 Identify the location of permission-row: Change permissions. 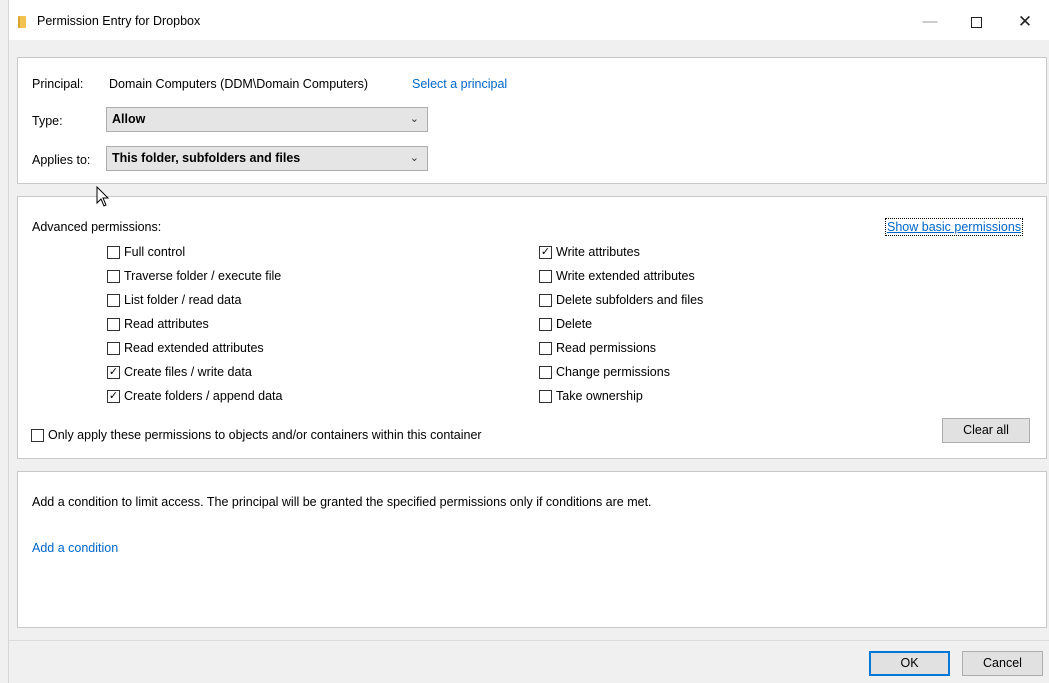
(604, 372).